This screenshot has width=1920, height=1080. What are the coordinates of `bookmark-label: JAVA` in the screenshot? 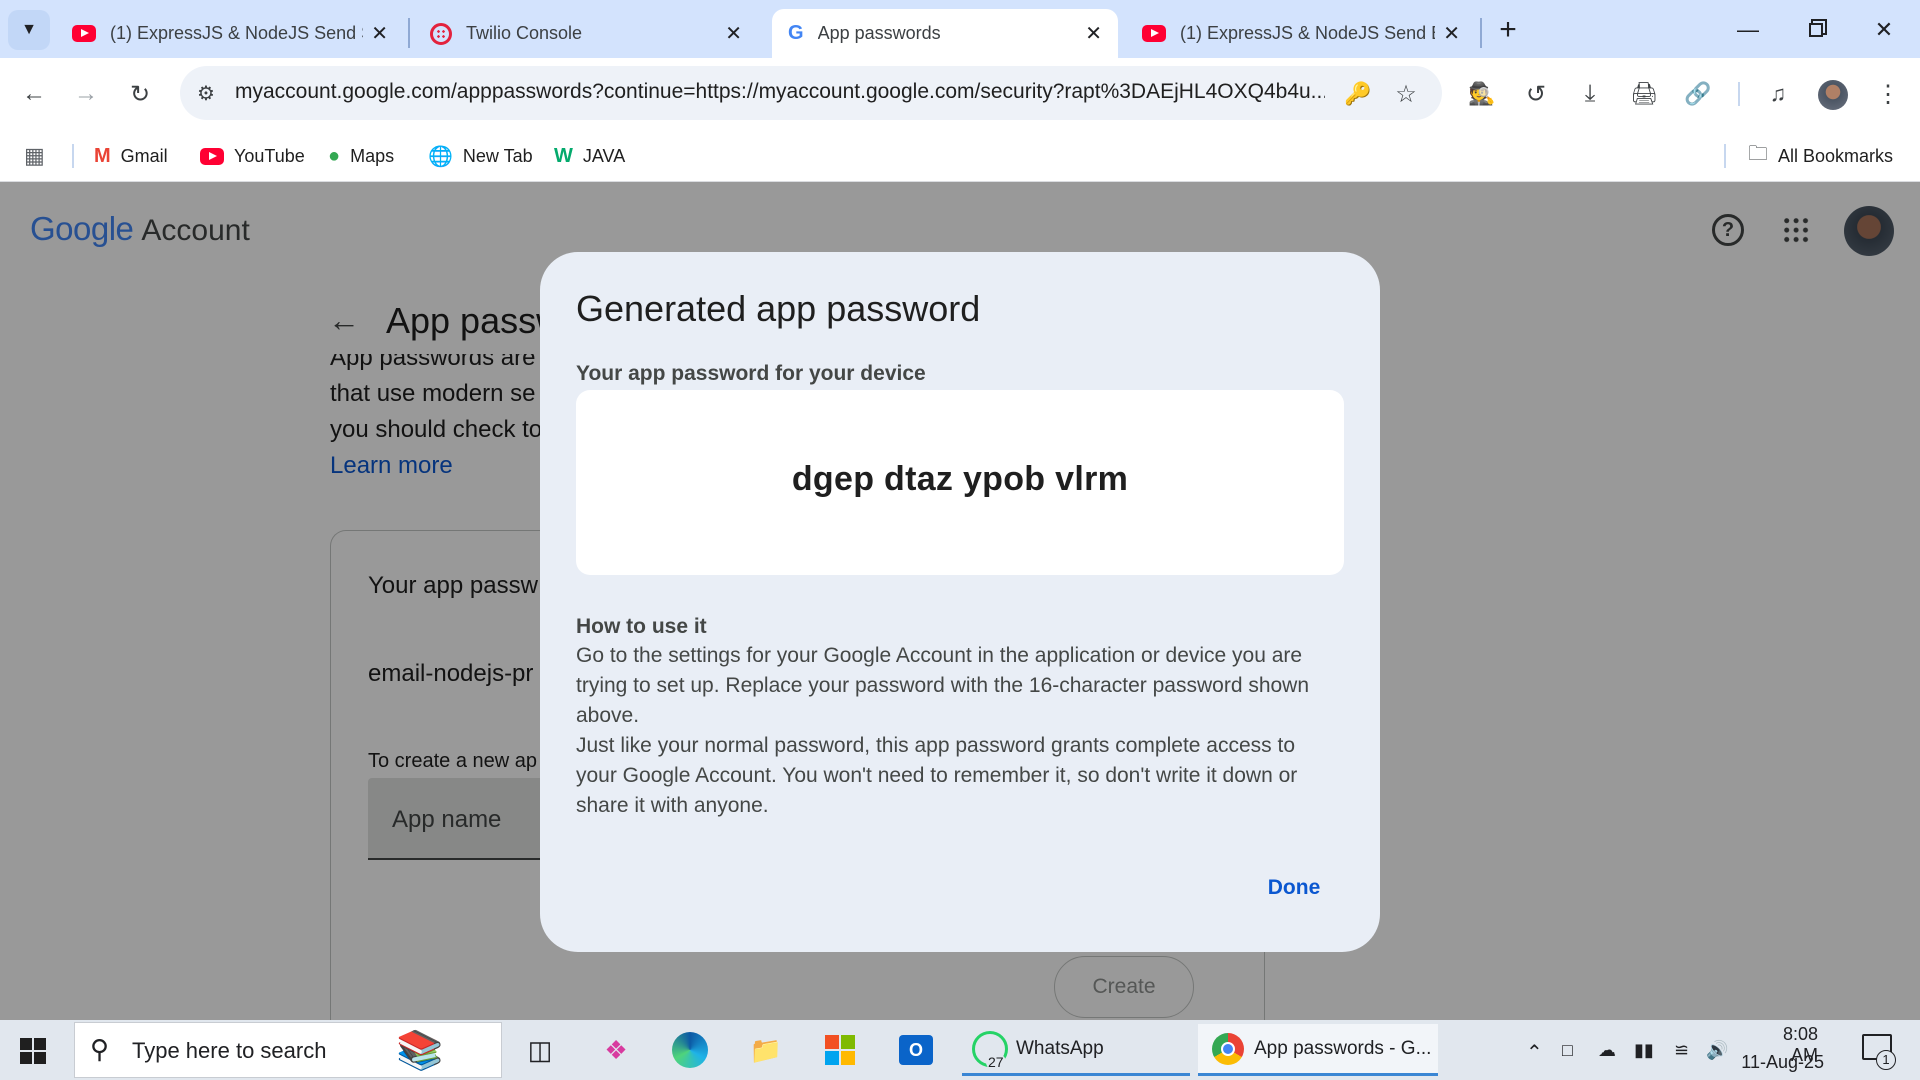 It's located at (604, 155).